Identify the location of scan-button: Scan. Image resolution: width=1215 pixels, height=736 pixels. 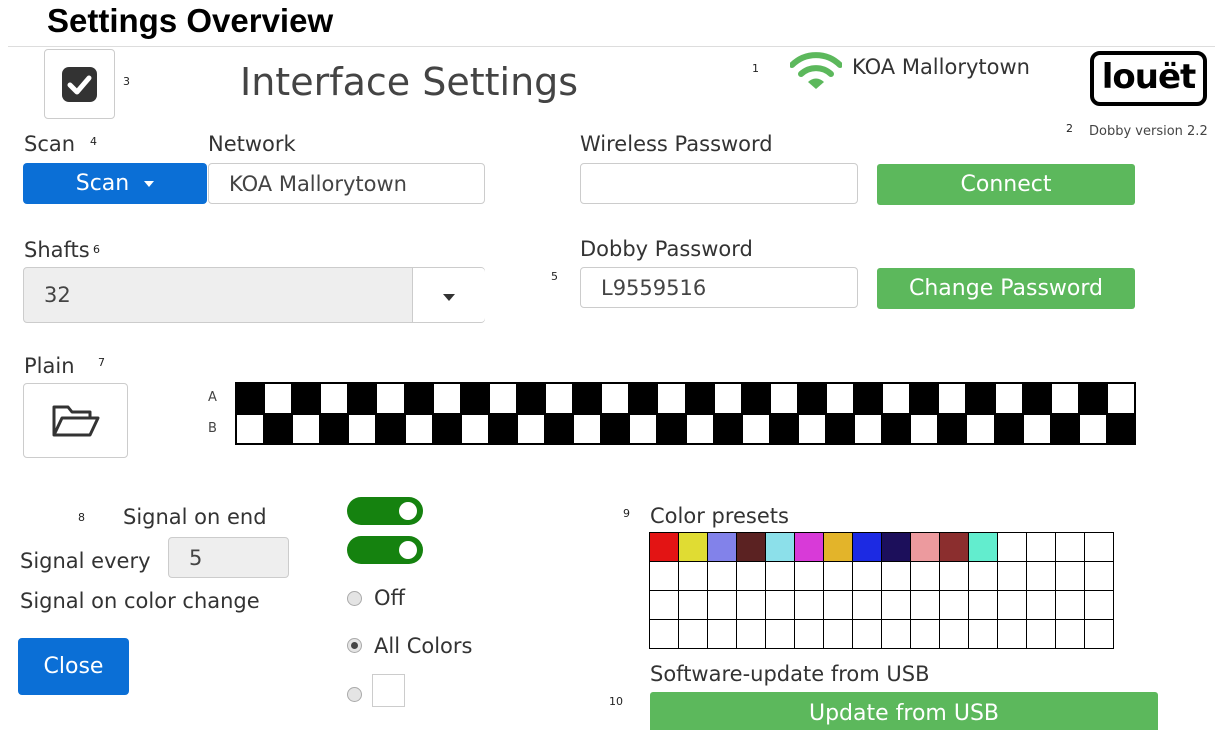
(115, 183).